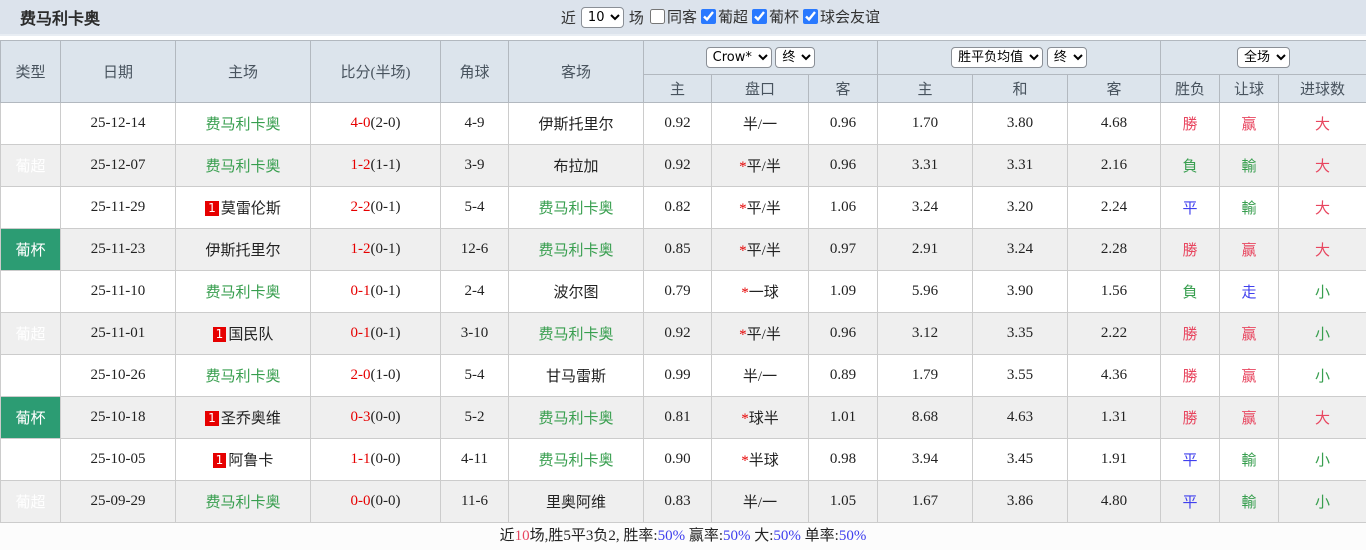 The height and width of the screenshot is (550, 1366). Describe the element at coordinates (386, 123) in the screenshot. I see `half-score: (2-0)` at that location.